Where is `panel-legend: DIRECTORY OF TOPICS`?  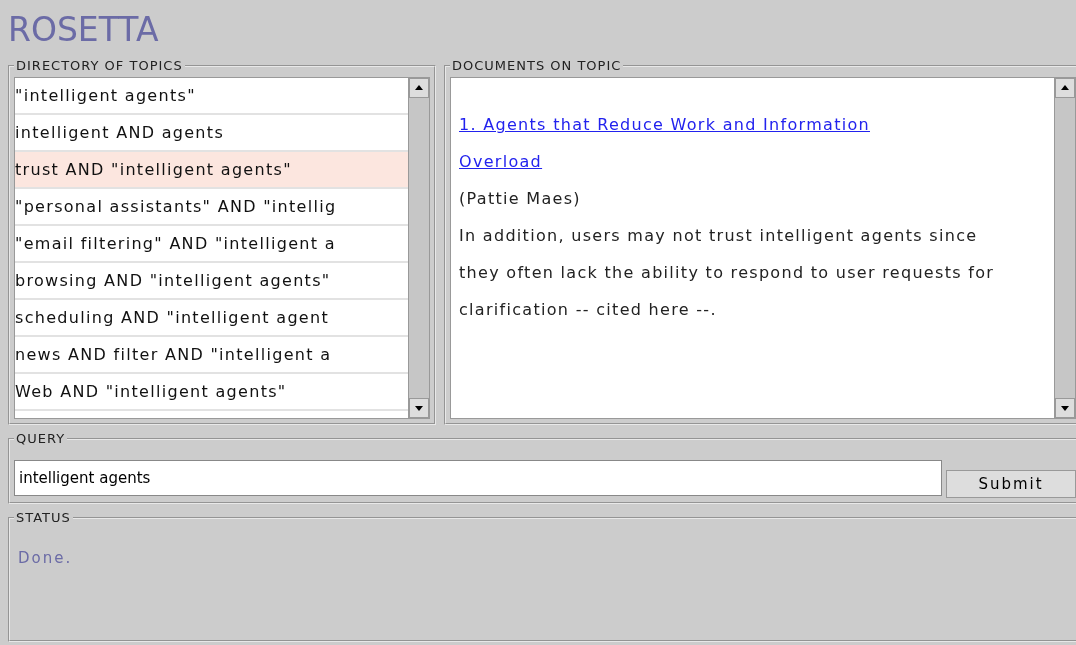
panel-legend: DIRECTORY OF TOPICS is located at coordinates (99, 65).